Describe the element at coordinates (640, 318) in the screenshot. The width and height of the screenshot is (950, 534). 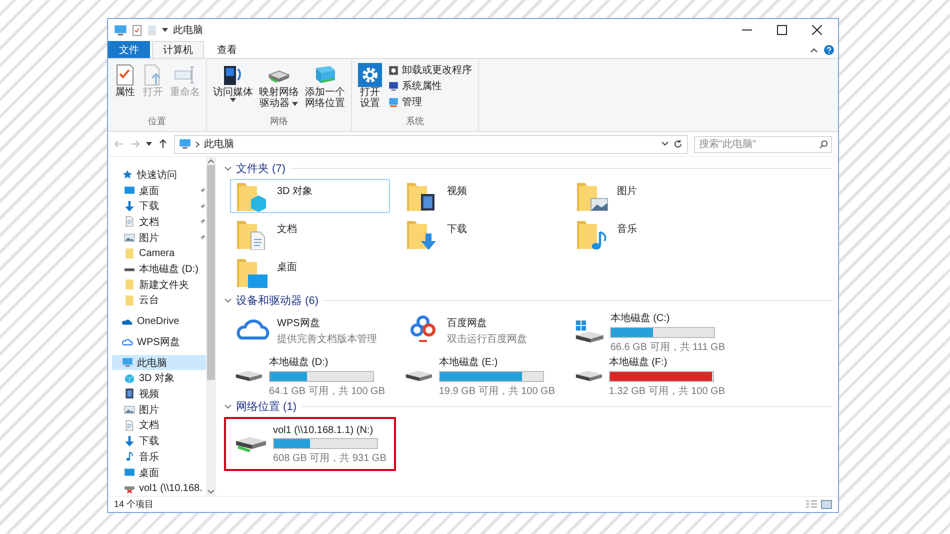
I see `item-name: 本地磁盘 (C:)` at that location.